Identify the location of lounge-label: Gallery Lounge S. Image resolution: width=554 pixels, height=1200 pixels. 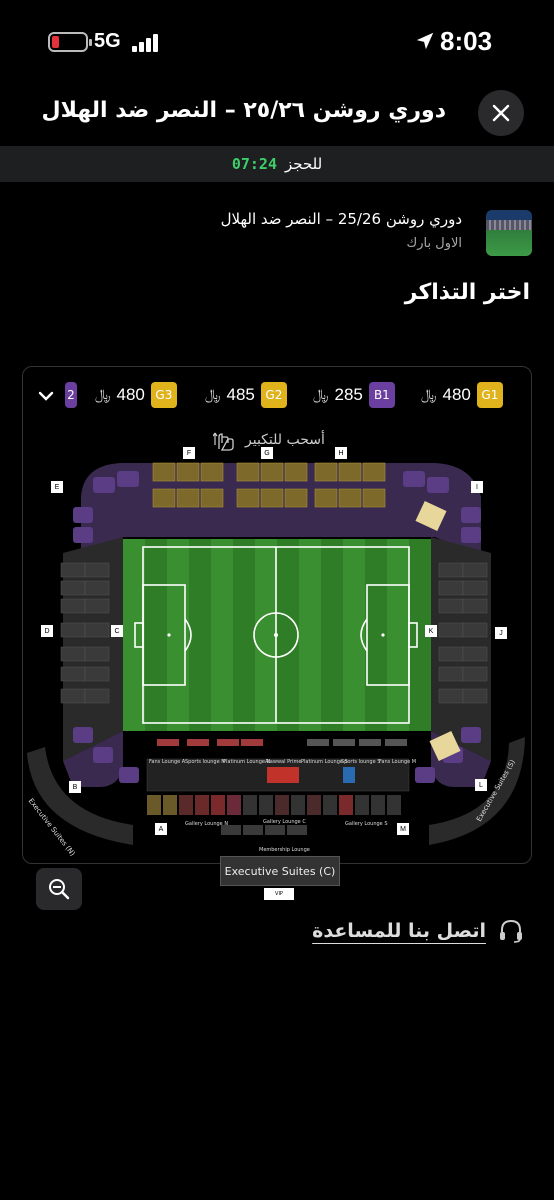
(366, 824).